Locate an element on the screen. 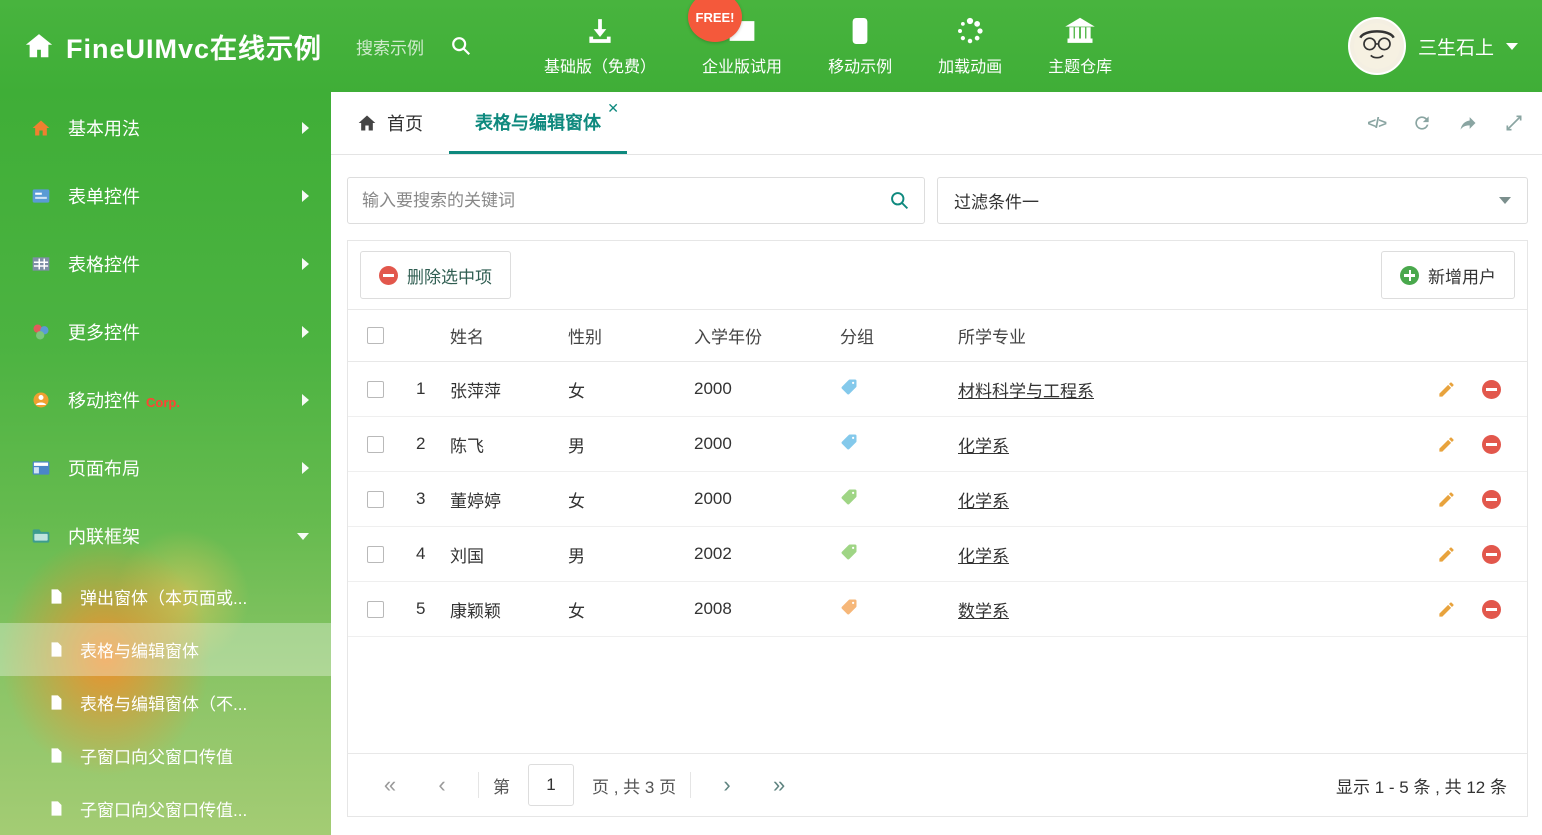 Image resolution: width=1542 pixels, height=835 pixels. sidebar-item-more: 更多控件 is located at coordinates (165, 332).